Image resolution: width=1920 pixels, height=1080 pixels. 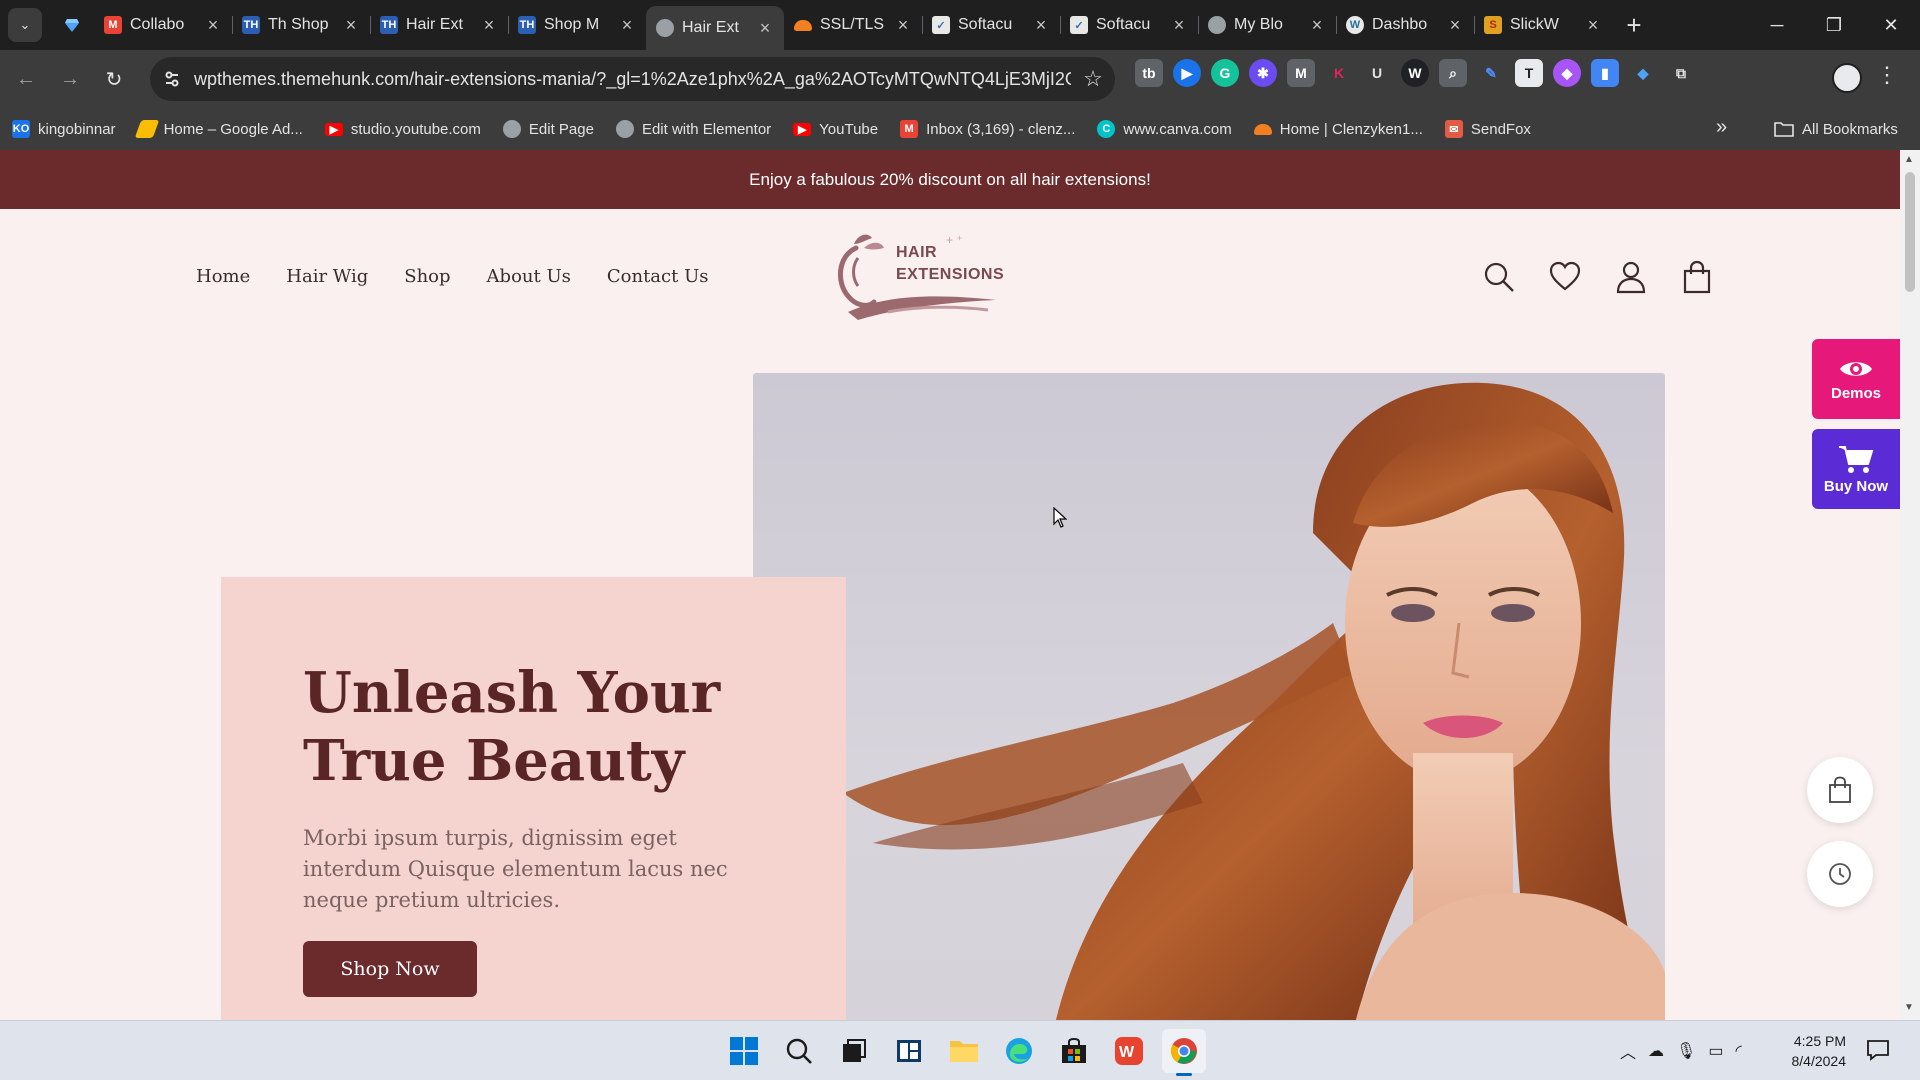 I want to click on tab-2: TH Hair Ext ×, so click(x=439, y=25).